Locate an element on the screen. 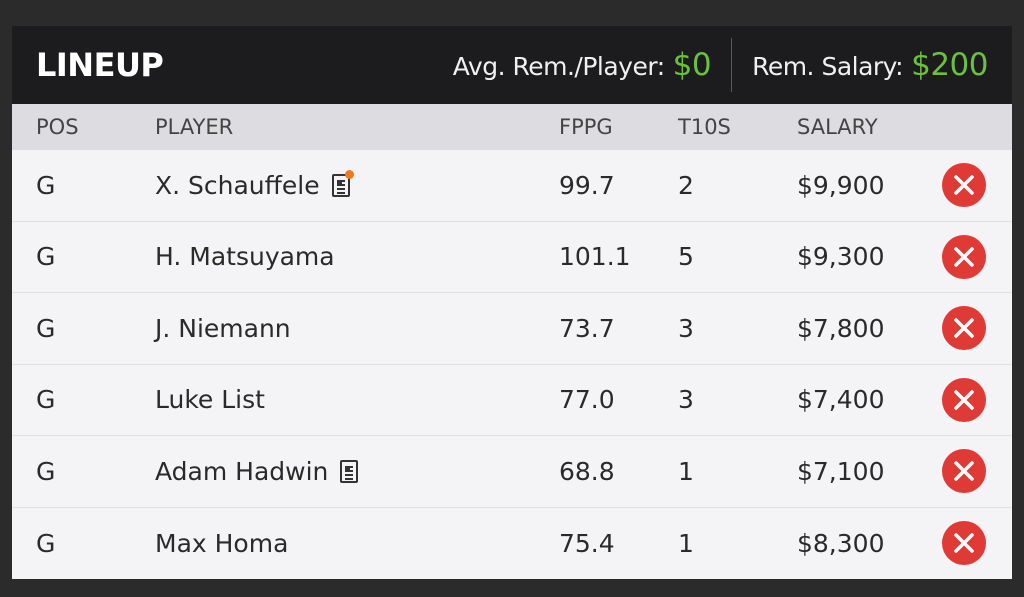 Image resolution: width=1024 pixels, height=597 pixels. avg-remaining-value: $0 is located at coordinates (692, 65).